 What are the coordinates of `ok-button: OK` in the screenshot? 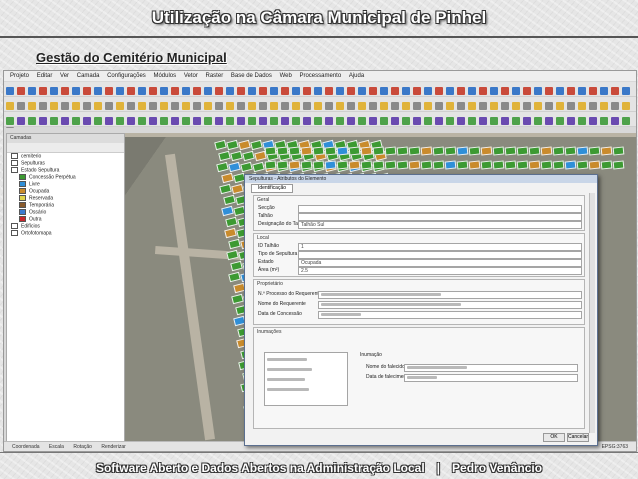 It's located at (554, 437).